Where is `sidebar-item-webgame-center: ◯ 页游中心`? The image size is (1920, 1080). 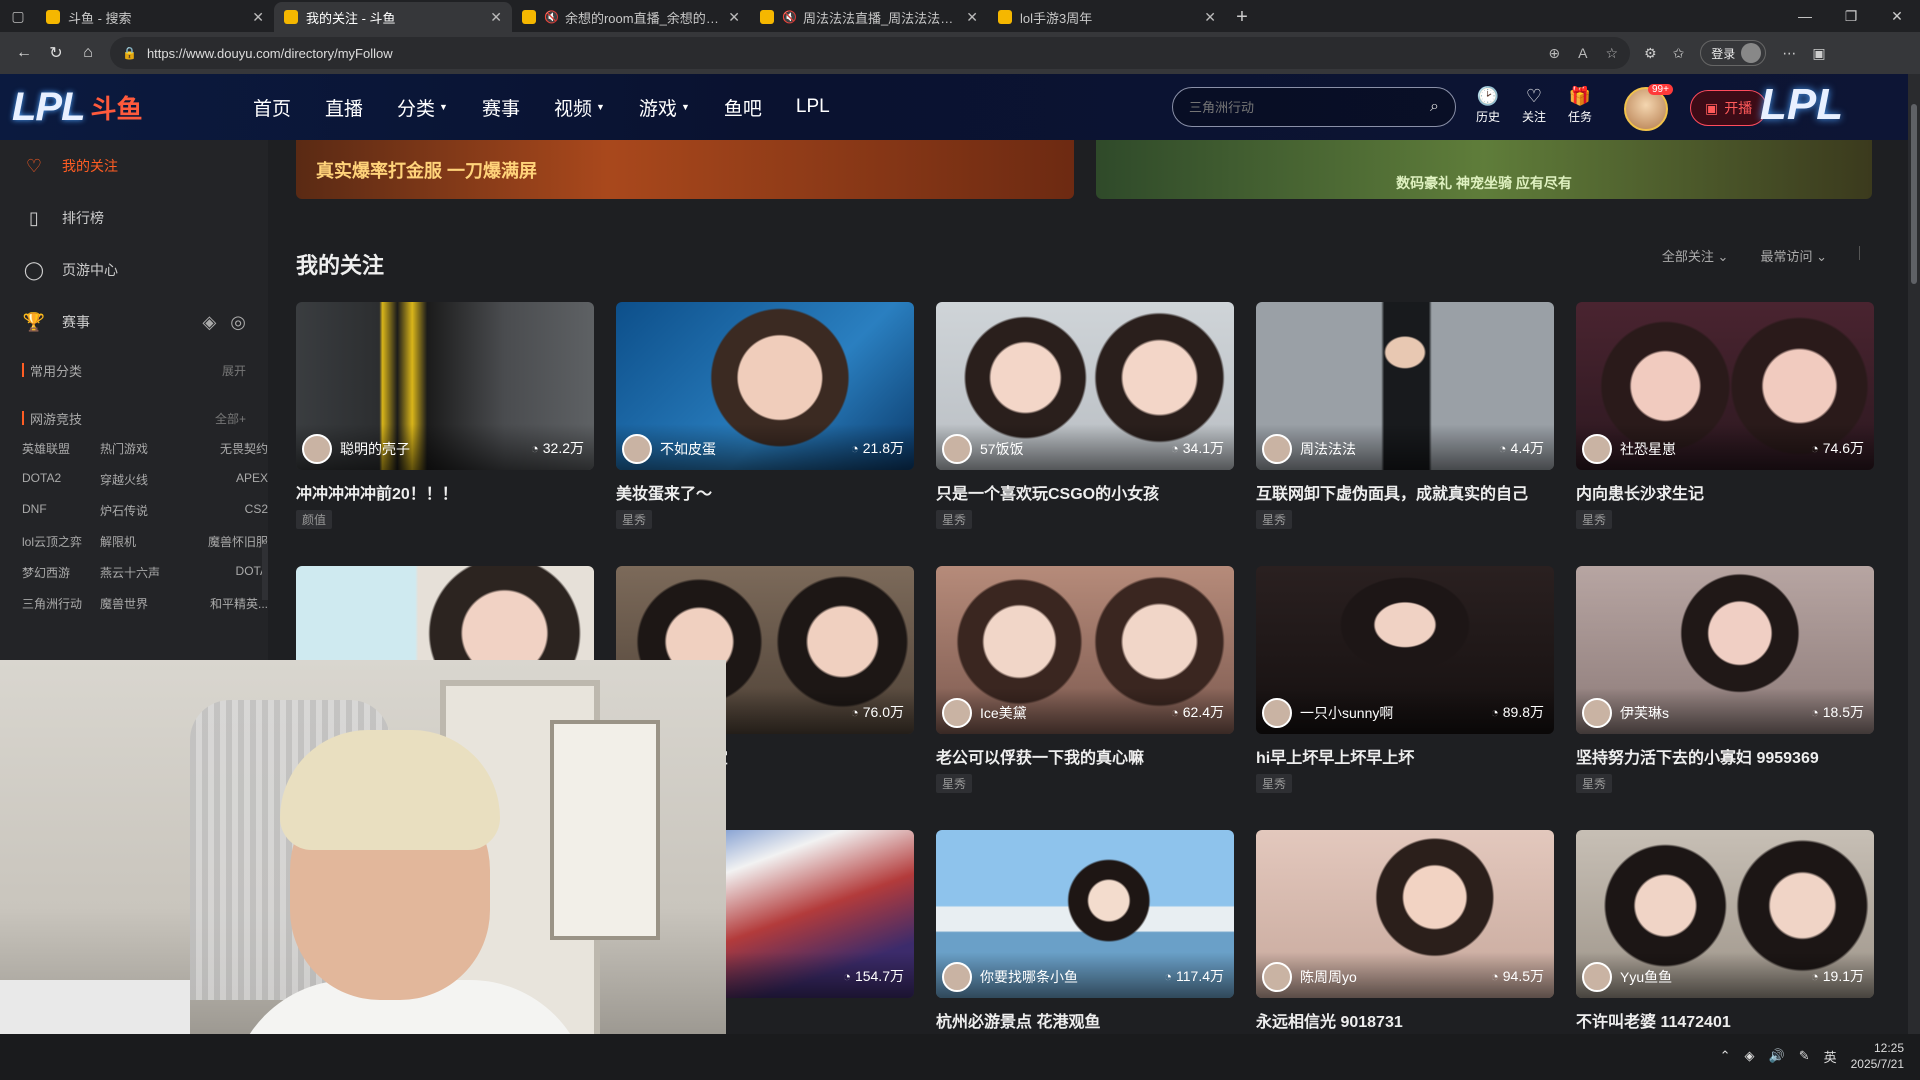 sidebar-item-webgame-center: ◯ 页游中心 is located at coordinates (134, 270).